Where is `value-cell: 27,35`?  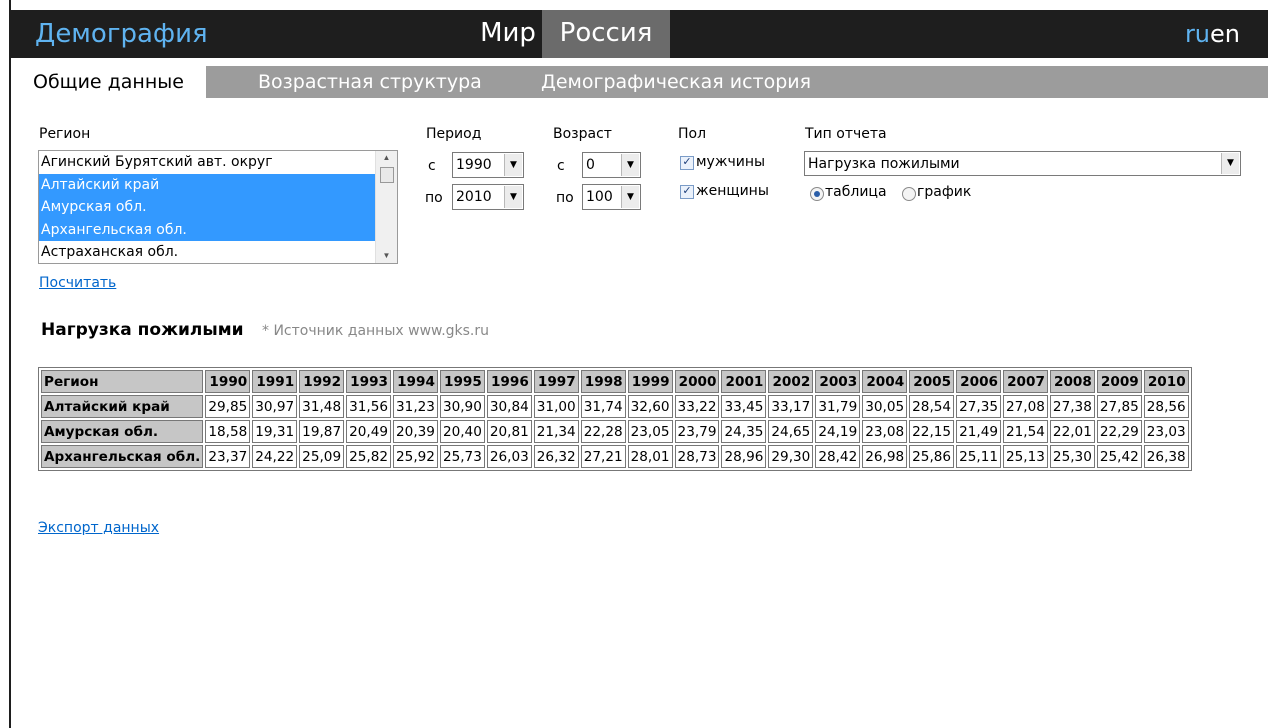 value-cell: 27,35 is located at coordinates (978, 406).